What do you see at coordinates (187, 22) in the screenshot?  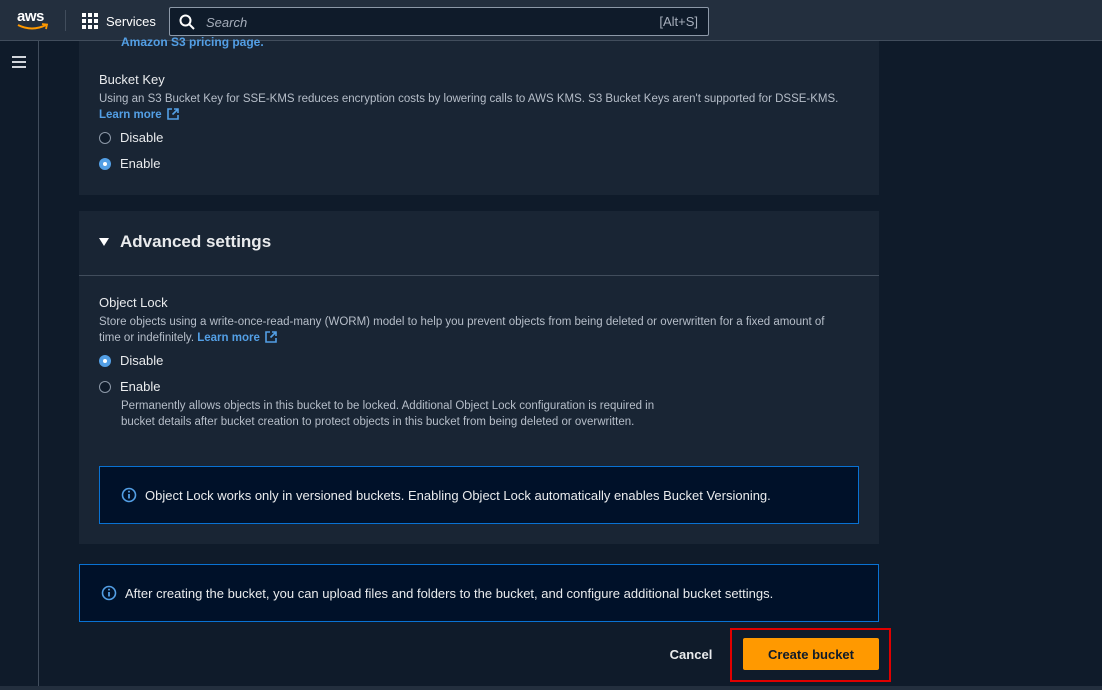 I see `search-icon` at bounding box center [187, 22].